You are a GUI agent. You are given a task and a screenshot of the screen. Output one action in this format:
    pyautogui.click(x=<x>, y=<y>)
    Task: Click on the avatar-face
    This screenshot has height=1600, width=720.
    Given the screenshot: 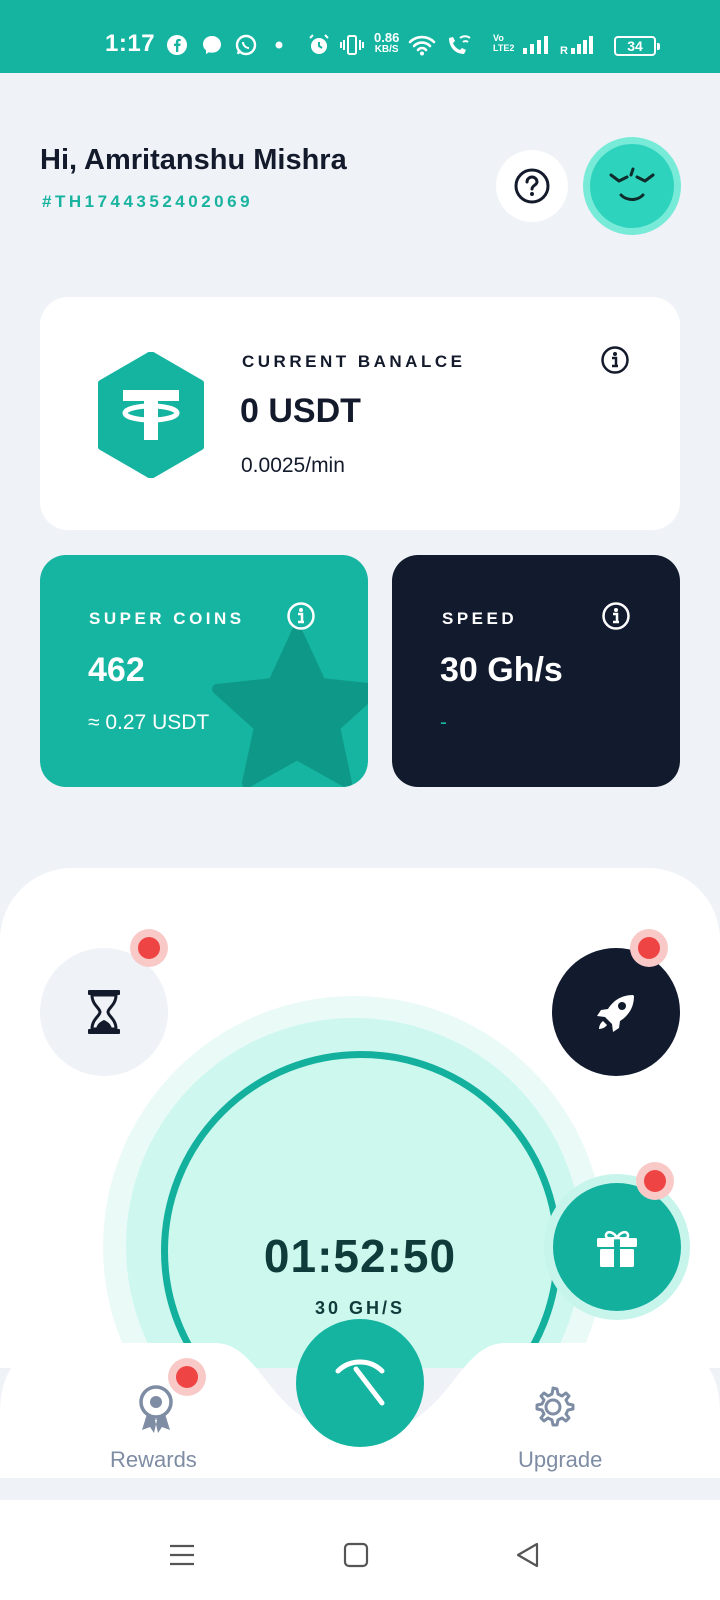 What is the action you would take?
    pyautogui.click(x=632, y=186)
    